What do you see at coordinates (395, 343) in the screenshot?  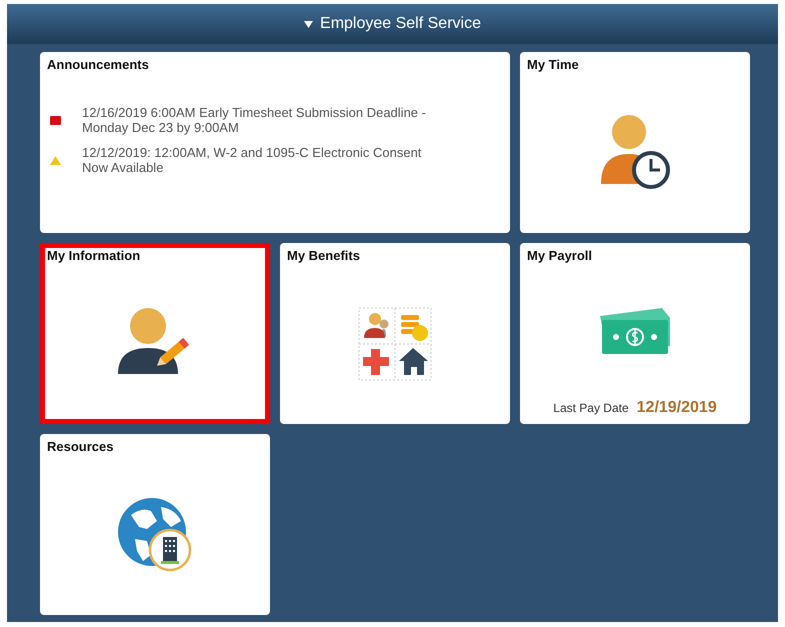 I see `benefits-icon` at bounding box center [395, 343].